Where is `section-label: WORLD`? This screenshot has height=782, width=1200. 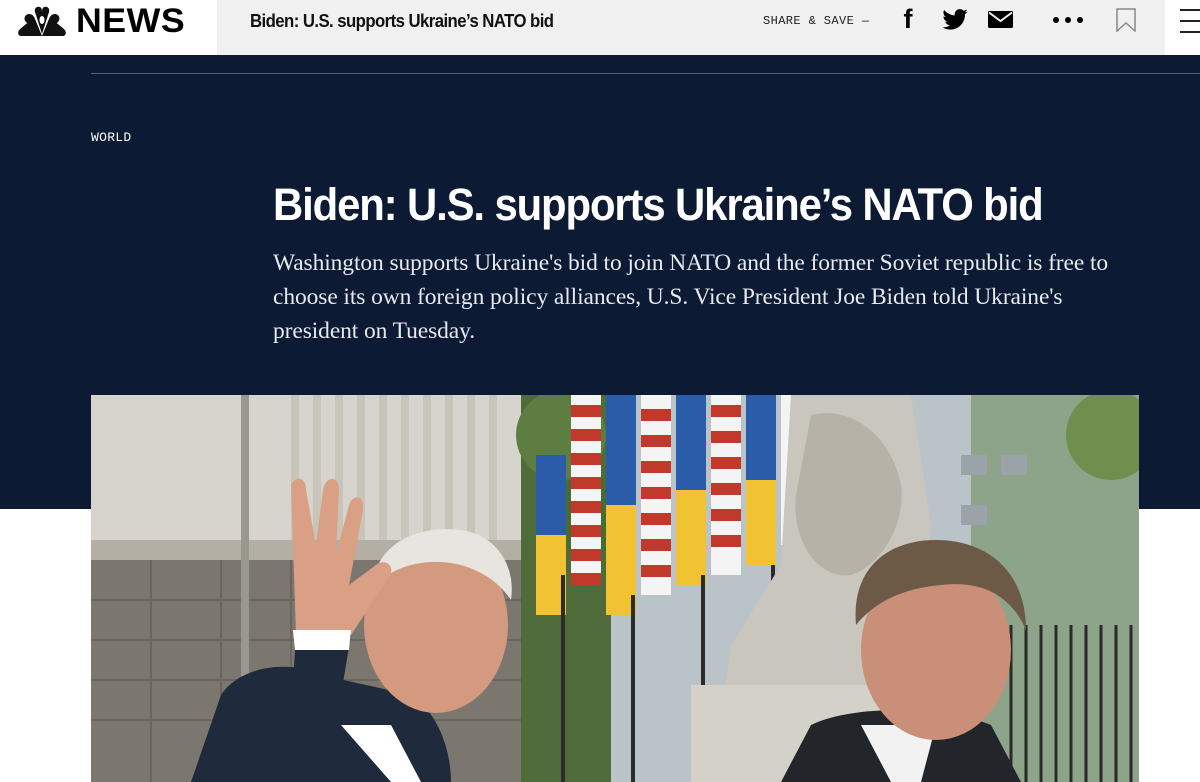
section-label: WORLD is located at coordinates (111, 138).